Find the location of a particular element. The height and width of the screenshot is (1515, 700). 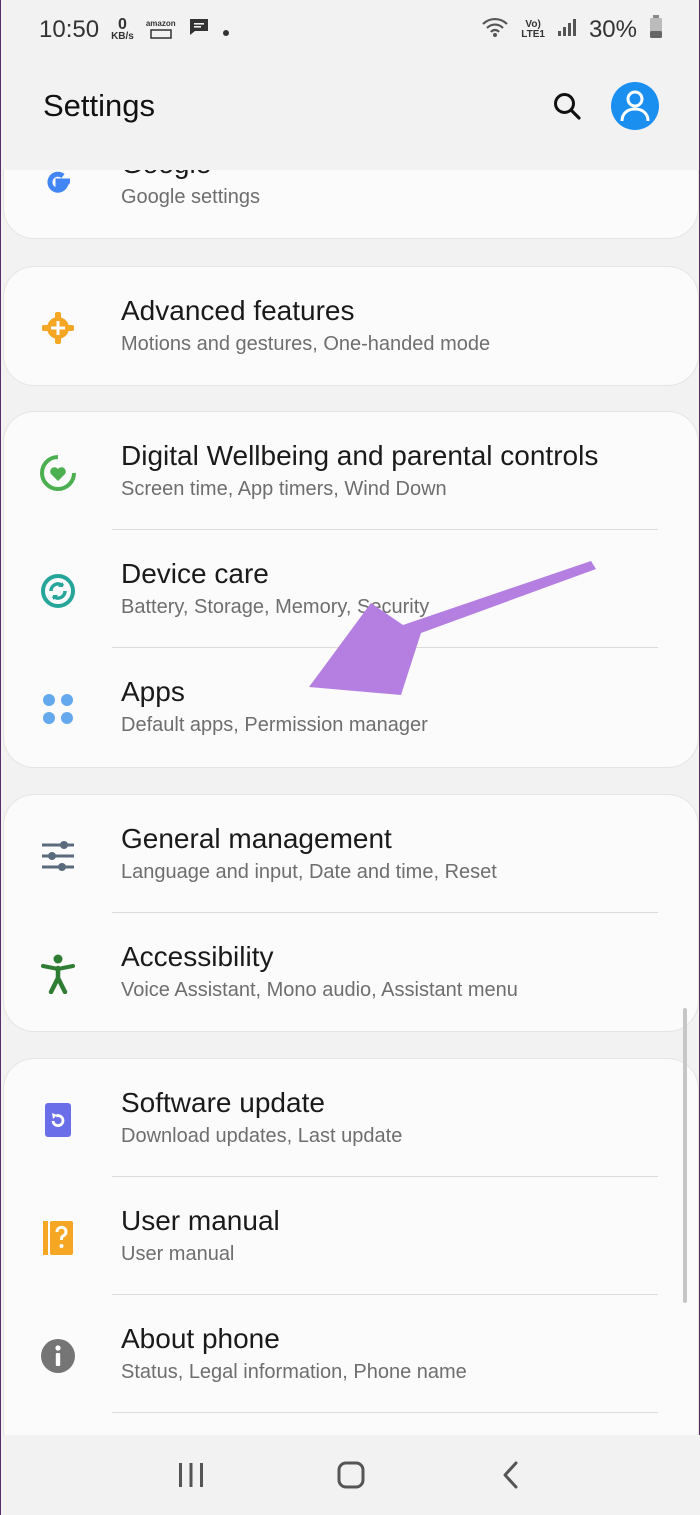

settings-card-google: Google Google settings is located at coordinates (351, 204).